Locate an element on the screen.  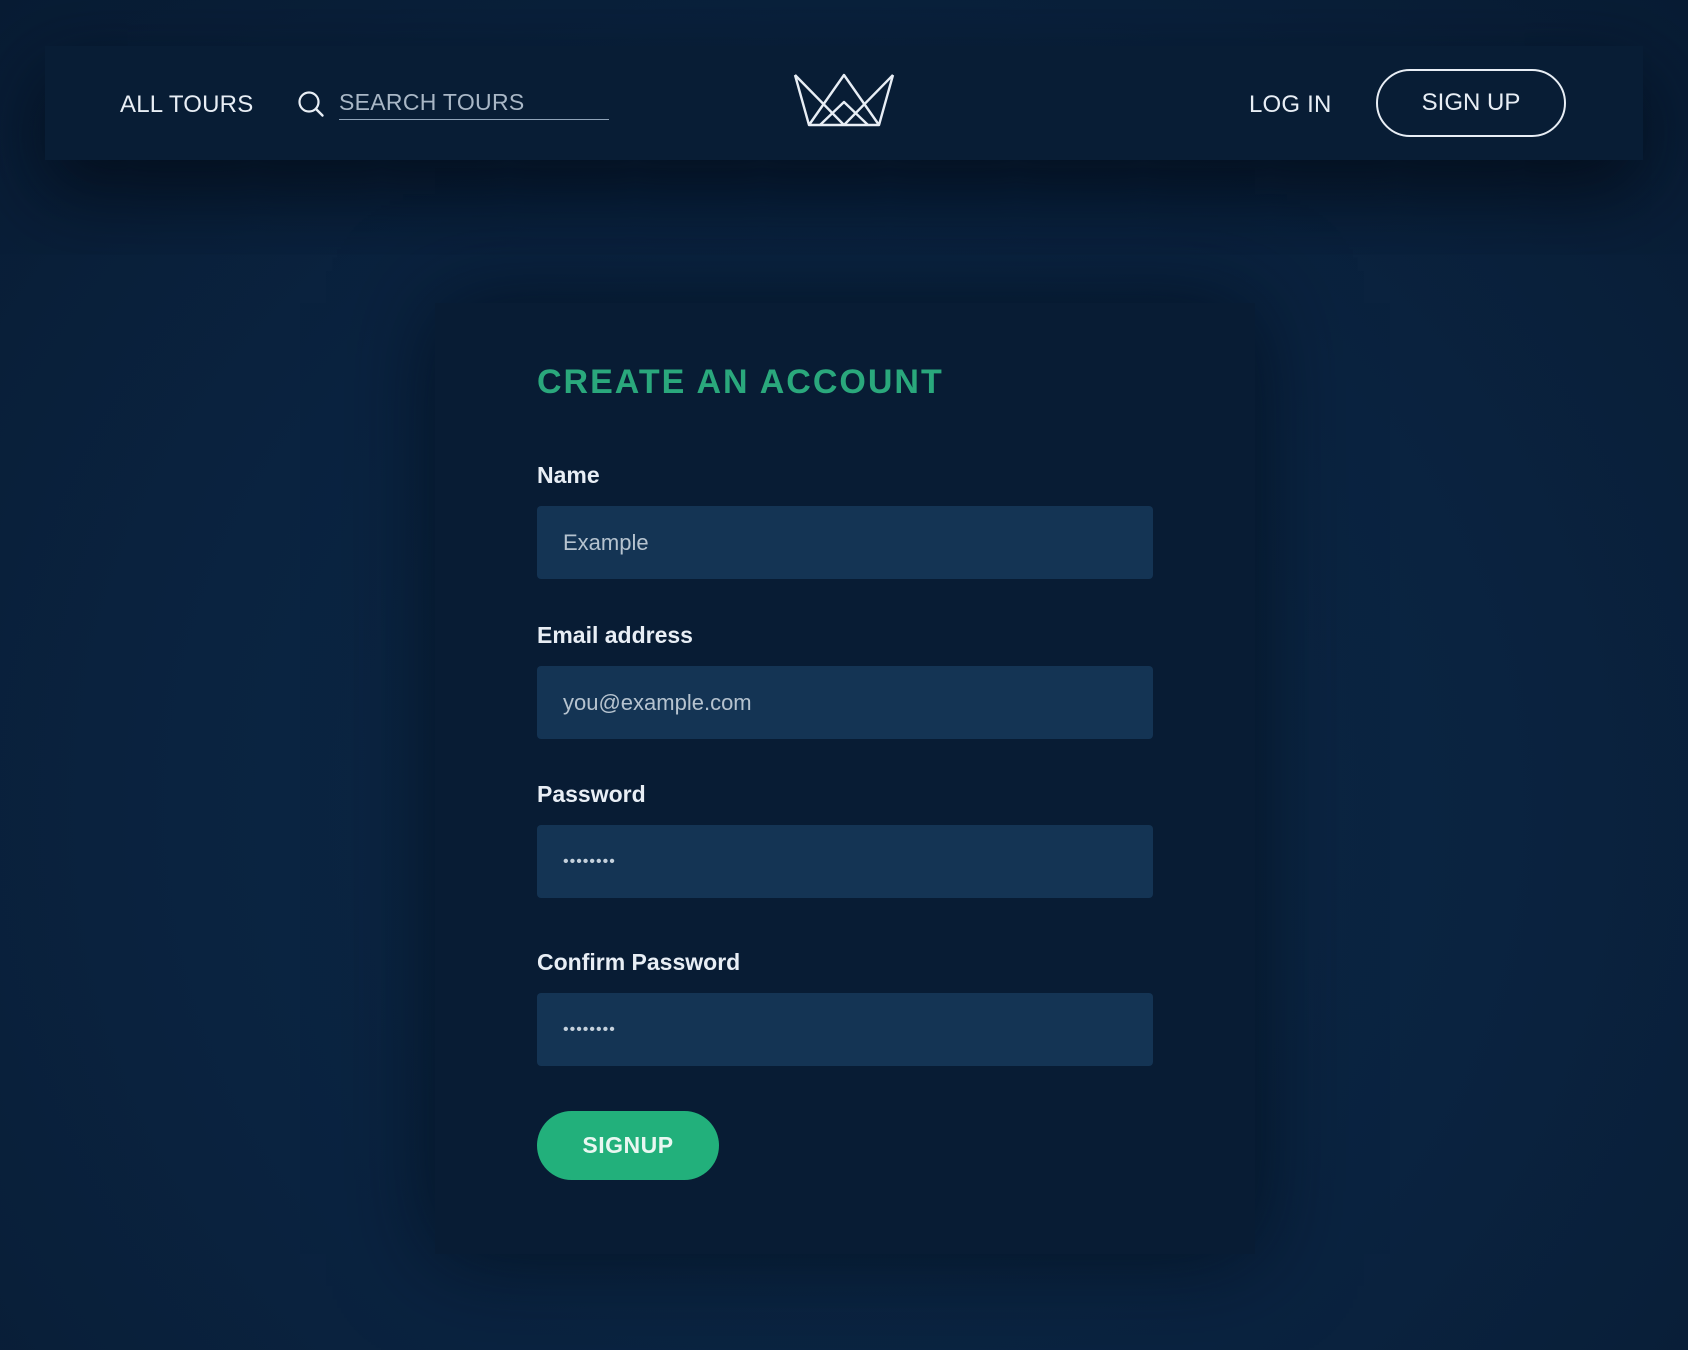
search-tours is located at coordinates (454, 104).